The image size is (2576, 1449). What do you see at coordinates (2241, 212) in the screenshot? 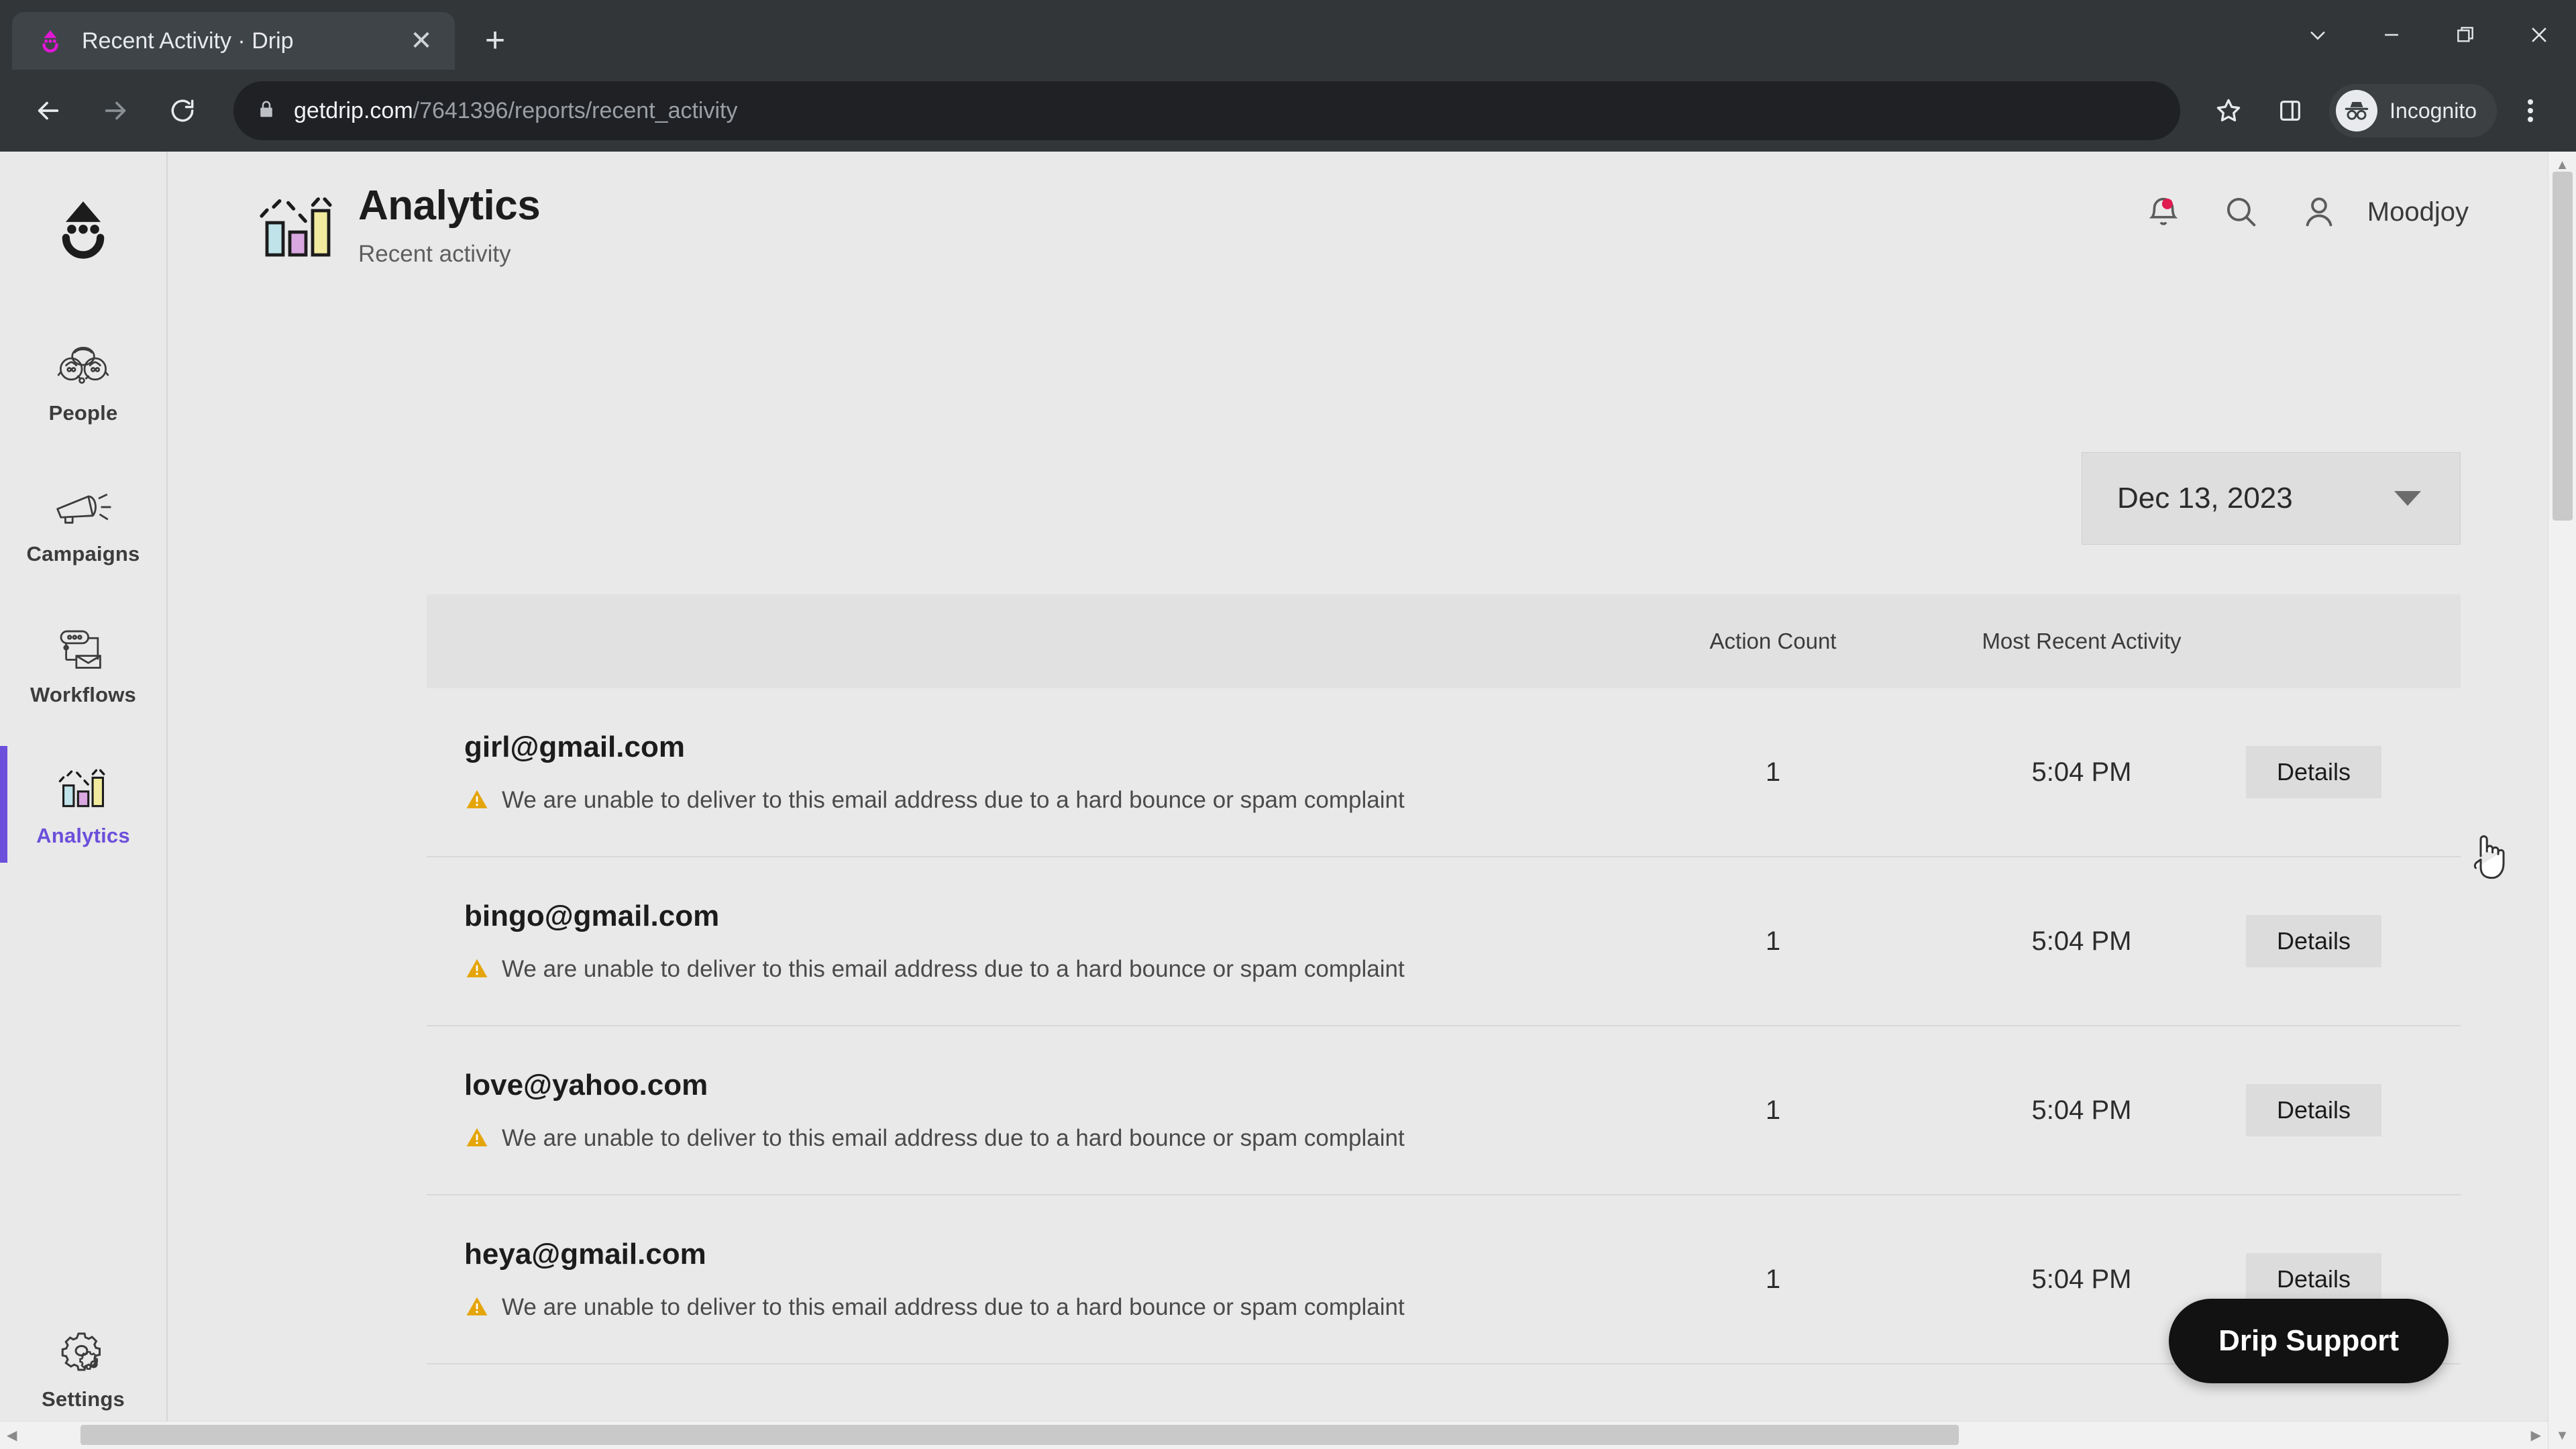
I see `search-icon` at bounding box center [2241, 212].